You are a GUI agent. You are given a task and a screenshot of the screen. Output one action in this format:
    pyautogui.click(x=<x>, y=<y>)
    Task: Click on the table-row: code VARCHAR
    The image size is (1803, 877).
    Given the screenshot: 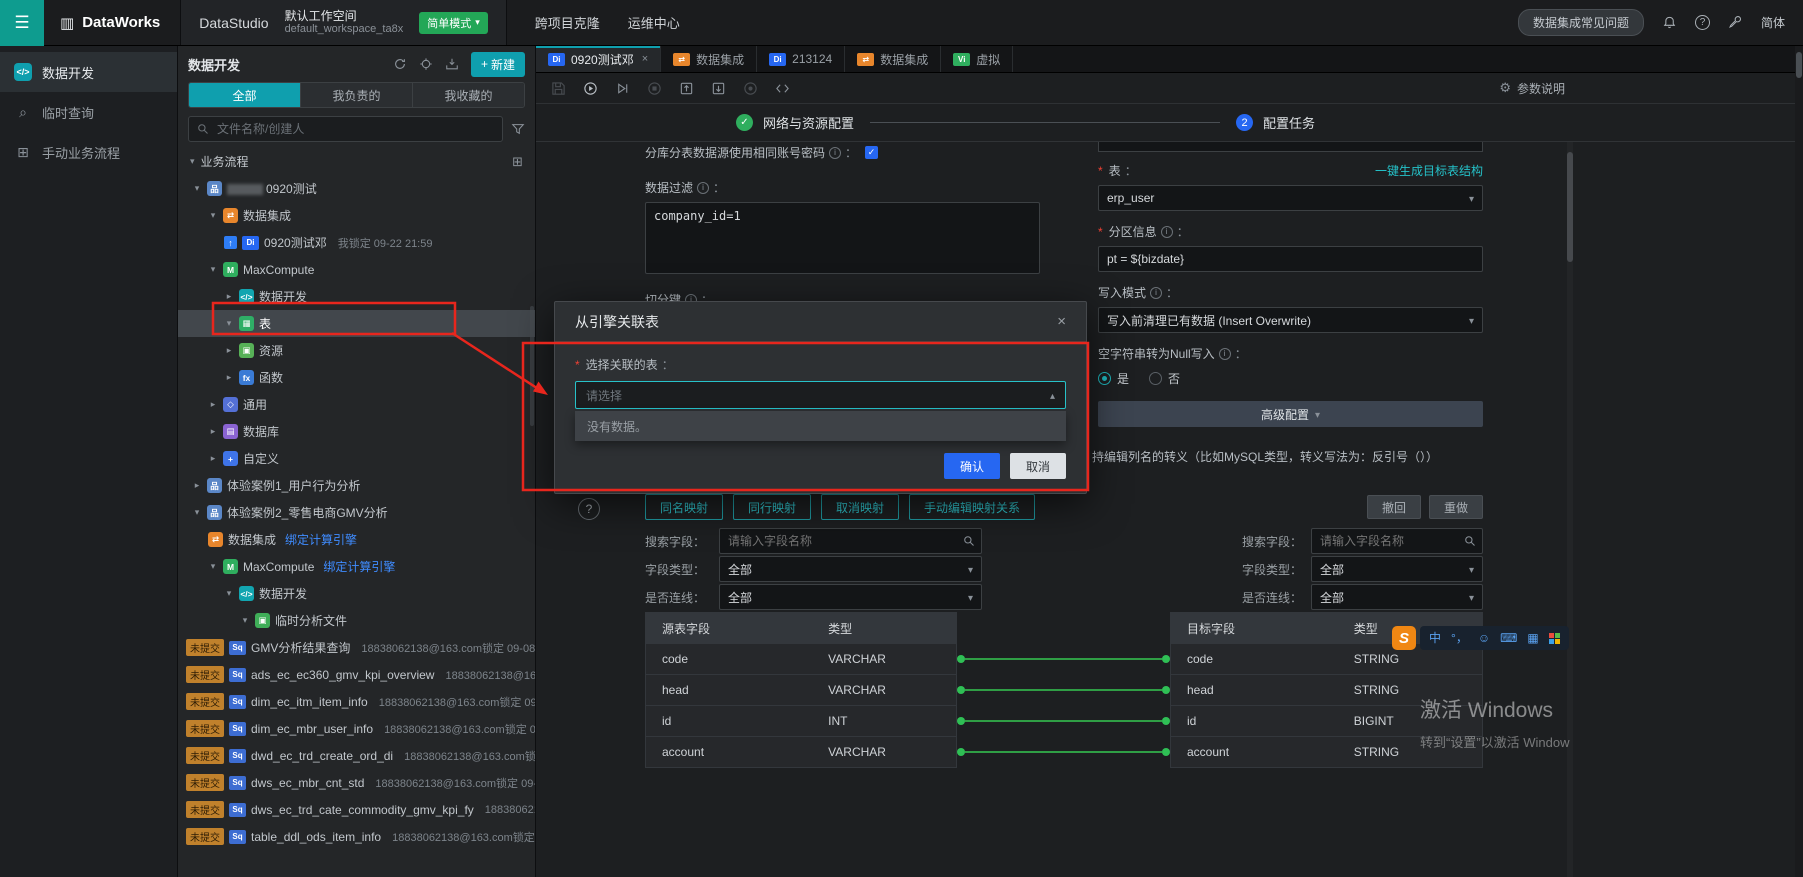 What is the action you would take?
    pyautogui.click(x=801, y=659)
    